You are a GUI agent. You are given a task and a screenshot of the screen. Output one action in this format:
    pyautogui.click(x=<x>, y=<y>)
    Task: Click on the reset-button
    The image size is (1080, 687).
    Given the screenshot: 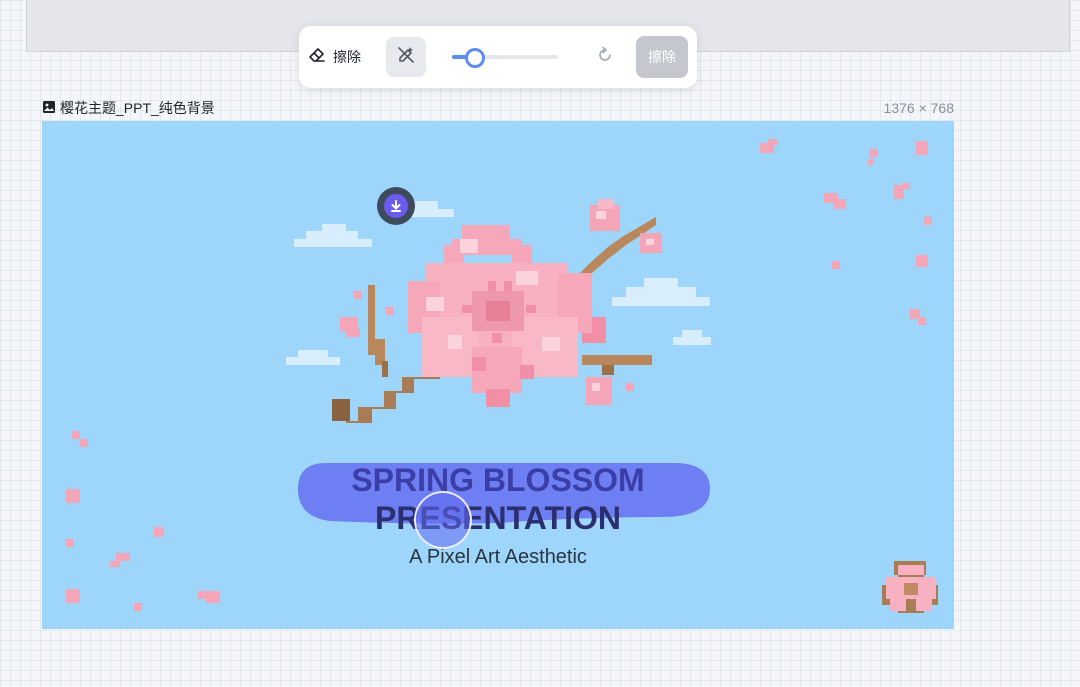 What is the action you would take?
    pyautogui.click(x=605, y=57)
    